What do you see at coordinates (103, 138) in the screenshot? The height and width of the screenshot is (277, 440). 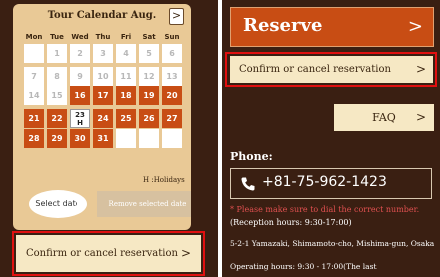 I see `calendar-day-31: 31` at bounding box center [103, 138].